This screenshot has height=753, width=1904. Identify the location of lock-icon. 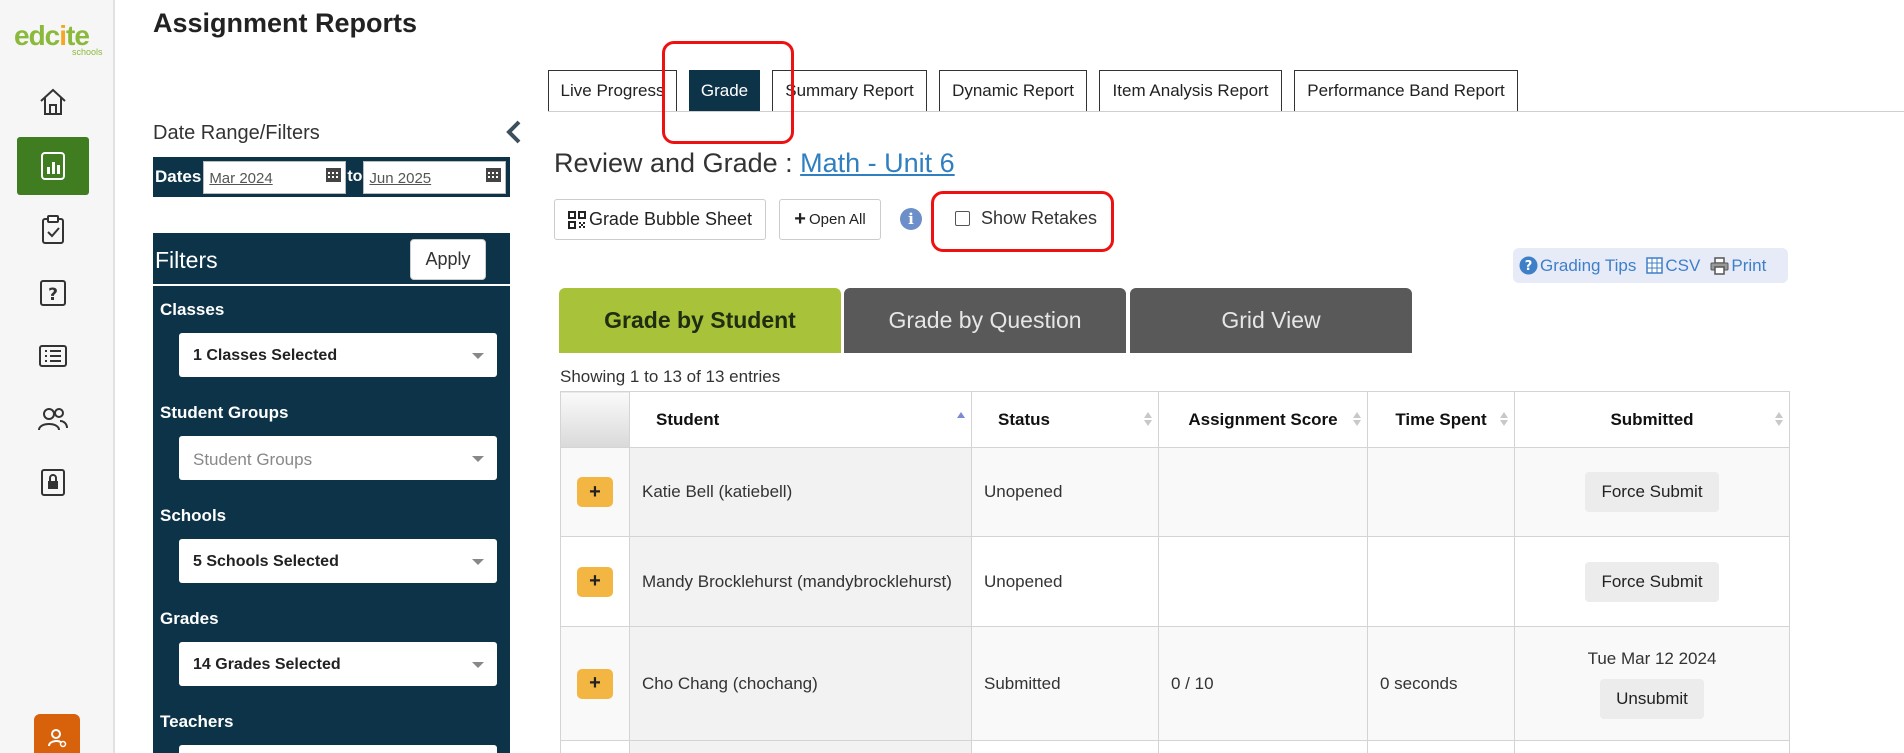
(53, 482).